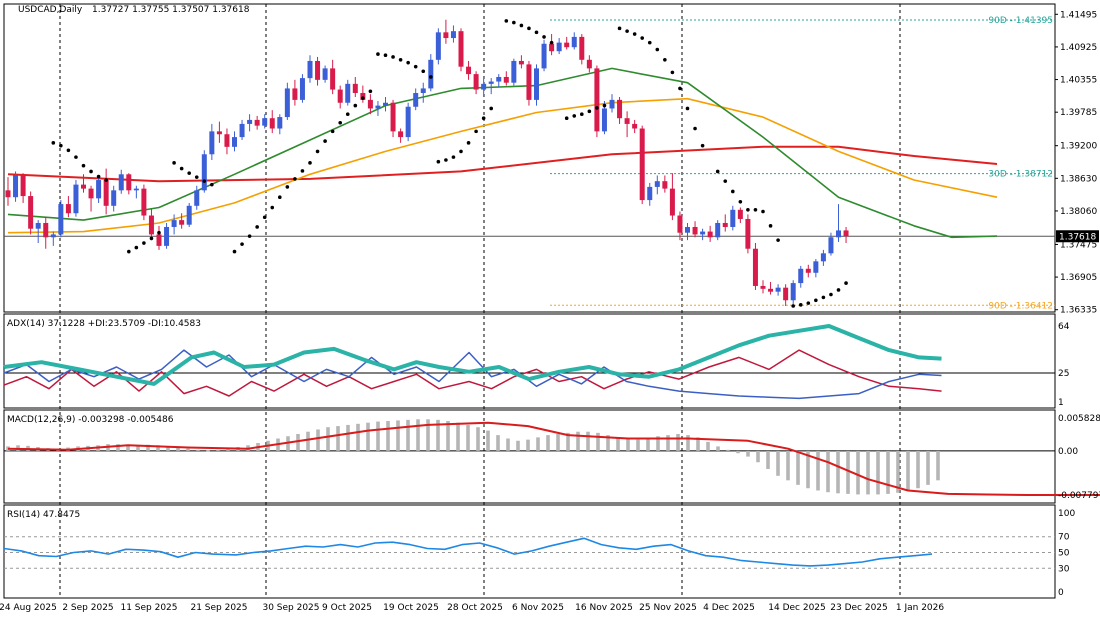  I want to click on macd-tick-label: -0.007797, so click(1079, 496).